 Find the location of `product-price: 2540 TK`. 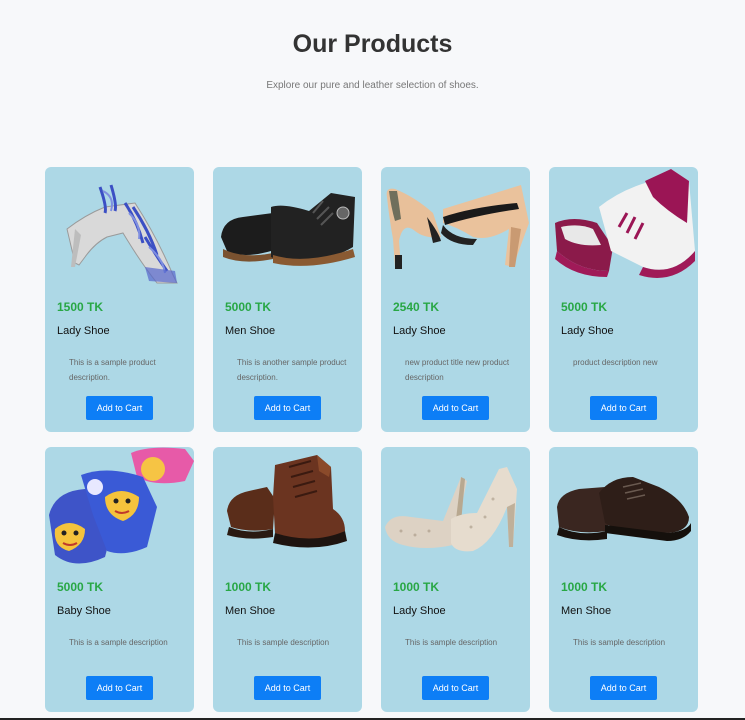

product-price: 2540 TK is located at coordinates (416, 307).